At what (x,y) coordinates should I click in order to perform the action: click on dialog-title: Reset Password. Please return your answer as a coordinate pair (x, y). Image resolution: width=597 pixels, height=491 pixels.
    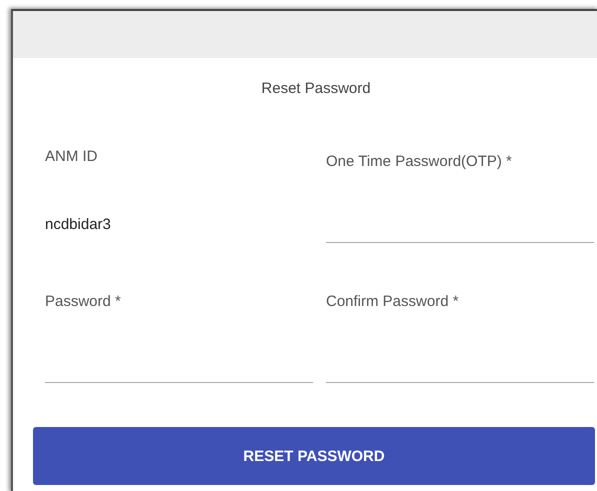
    Looking at the image, I should click on (316, 88).